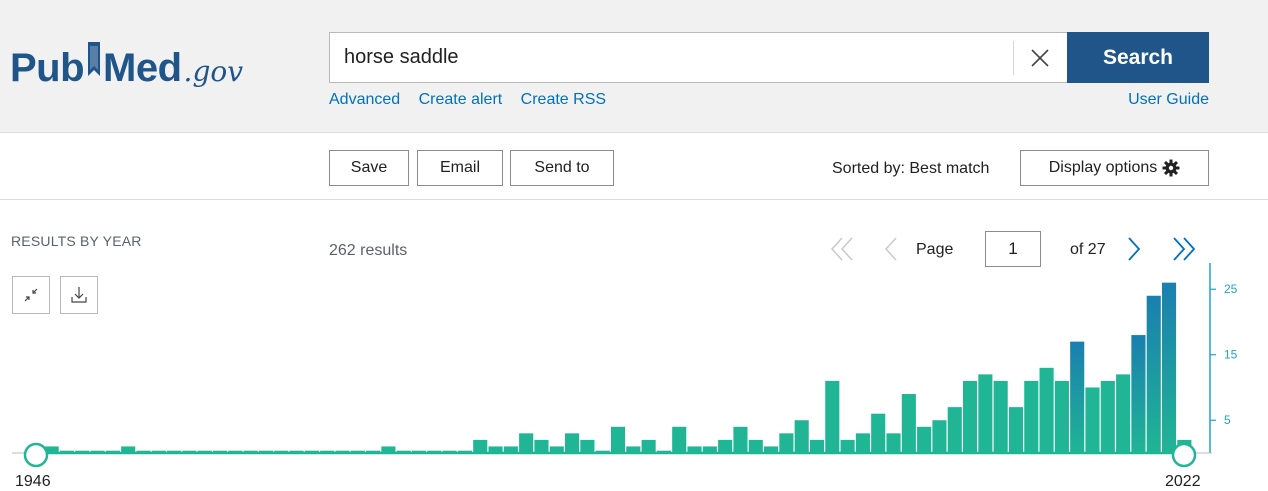 This screenshot has width=1268, height=491. I want to click on search-button: Search, so click(1138, 57).